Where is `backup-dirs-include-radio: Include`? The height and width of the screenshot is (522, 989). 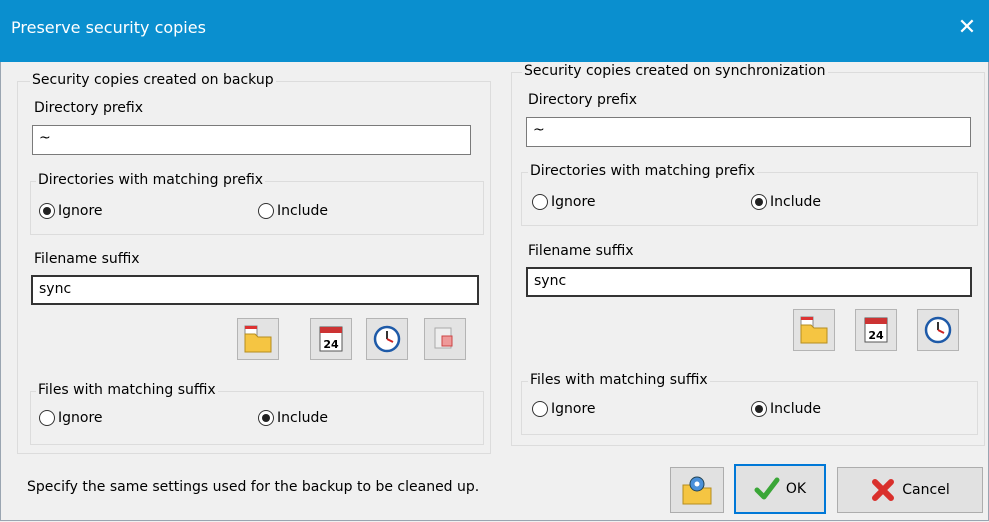
backup-dirs-include-radio: Include is located at coordinates (293, 211).